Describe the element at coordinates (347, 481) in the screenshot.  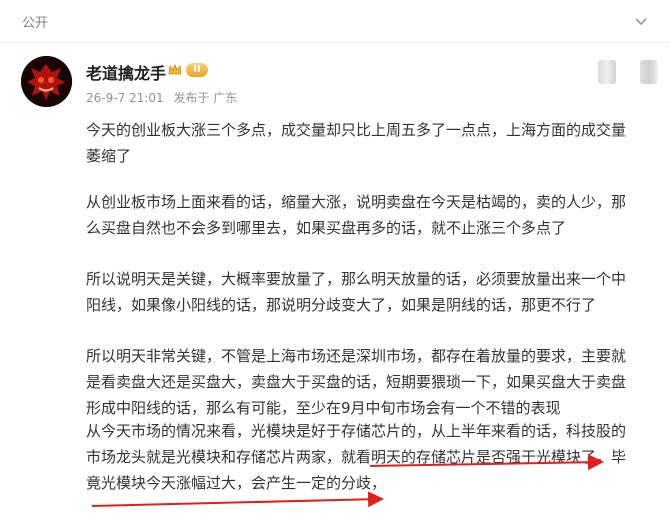
I see `red-annotation-arrow` at that location.